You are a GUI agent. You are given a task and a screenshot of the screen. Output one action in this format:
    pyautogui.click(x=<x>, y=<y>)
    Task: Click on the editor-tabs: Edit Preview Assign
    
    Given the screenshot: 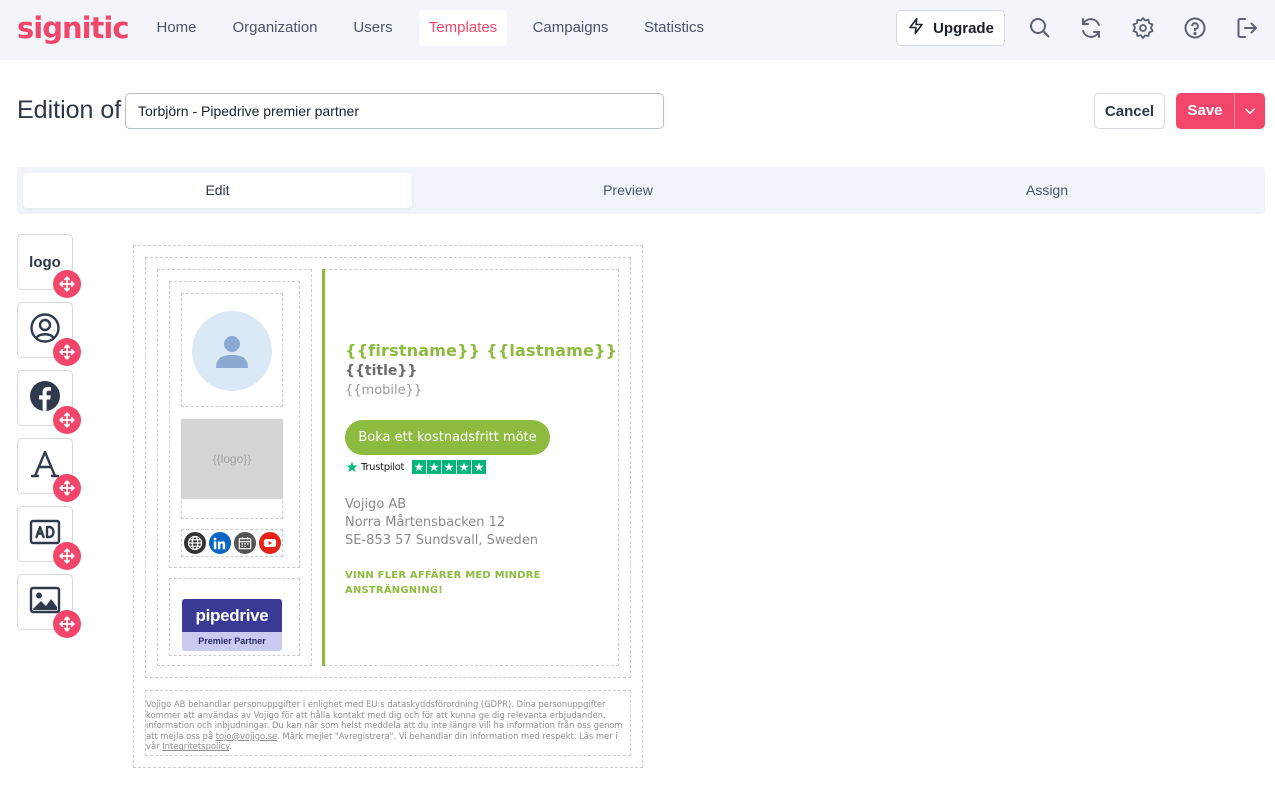 What is the action you would take?
    pyautogui.click(x=641, y=190)
    